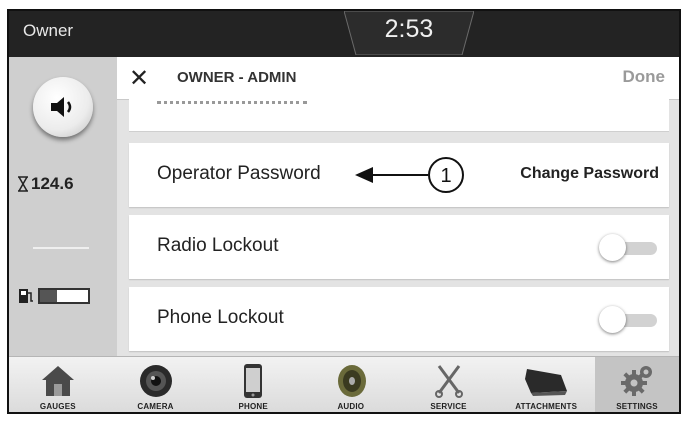 This screenshot has width=687, height=423. Describe the element at coordinates (57, 406) in the screenshot. I see `tab-label: GAUGES` at that location.